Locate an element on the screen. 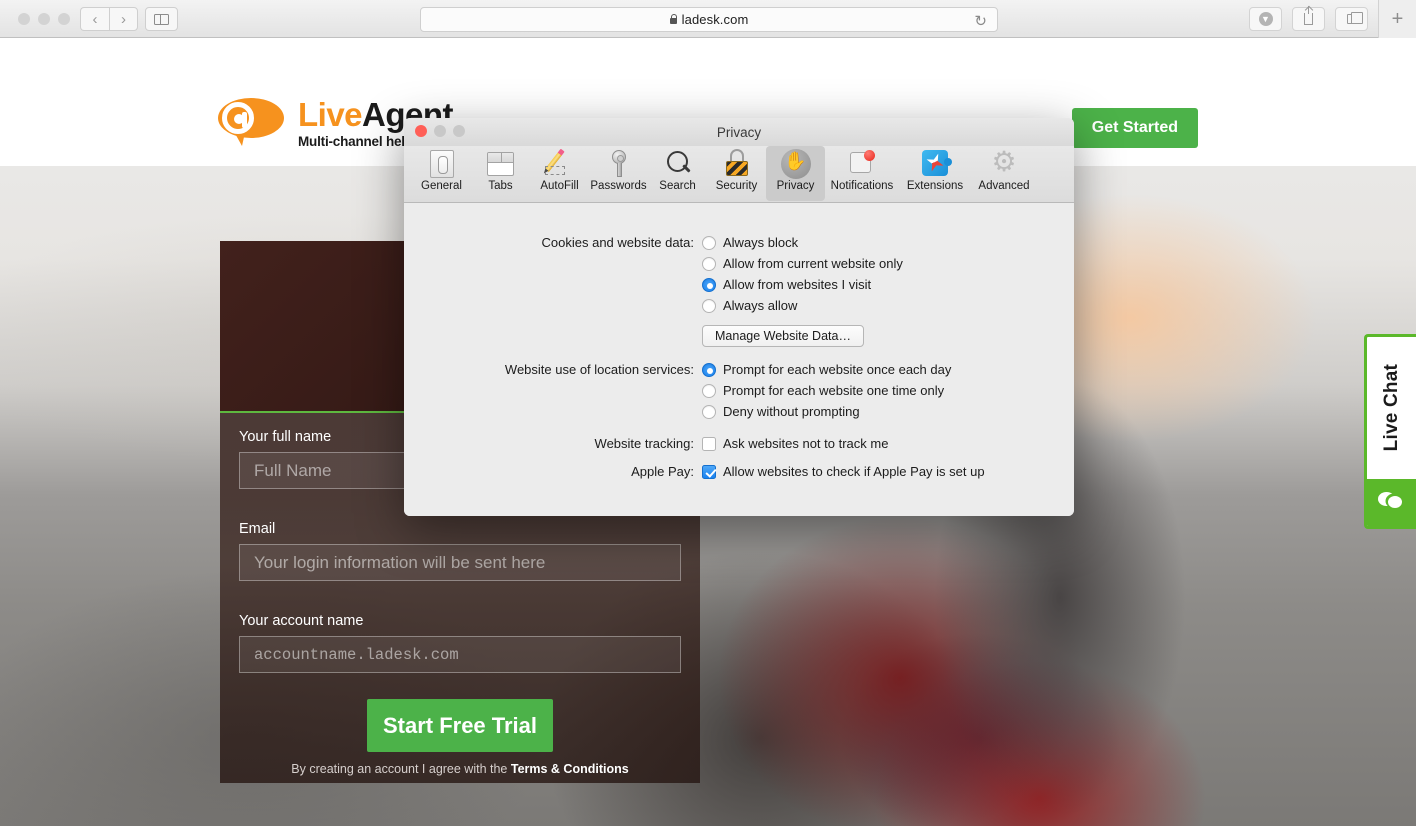 This screenshot has height=826, width=1416. share-icon is located at coordinates (1308, 15).